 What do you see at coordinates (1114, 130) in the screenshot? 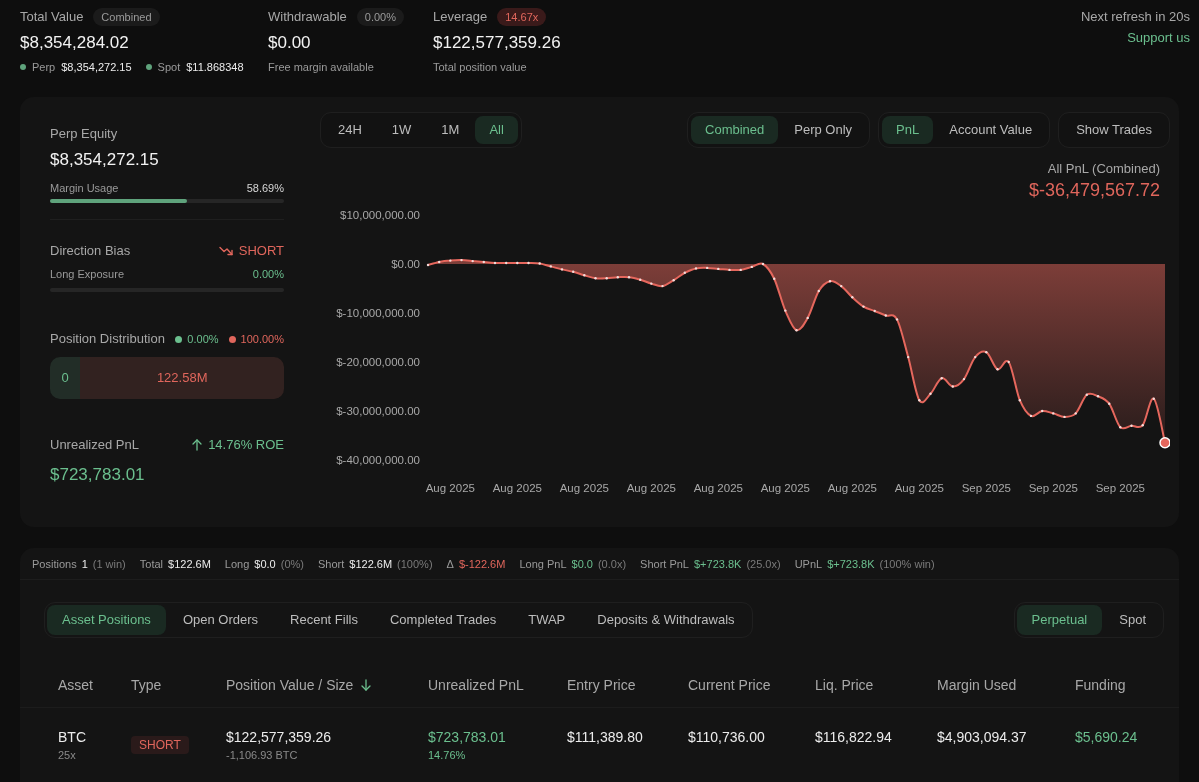
I see `show-trades-button: Show Trades` at bounding box center [1114, 130].